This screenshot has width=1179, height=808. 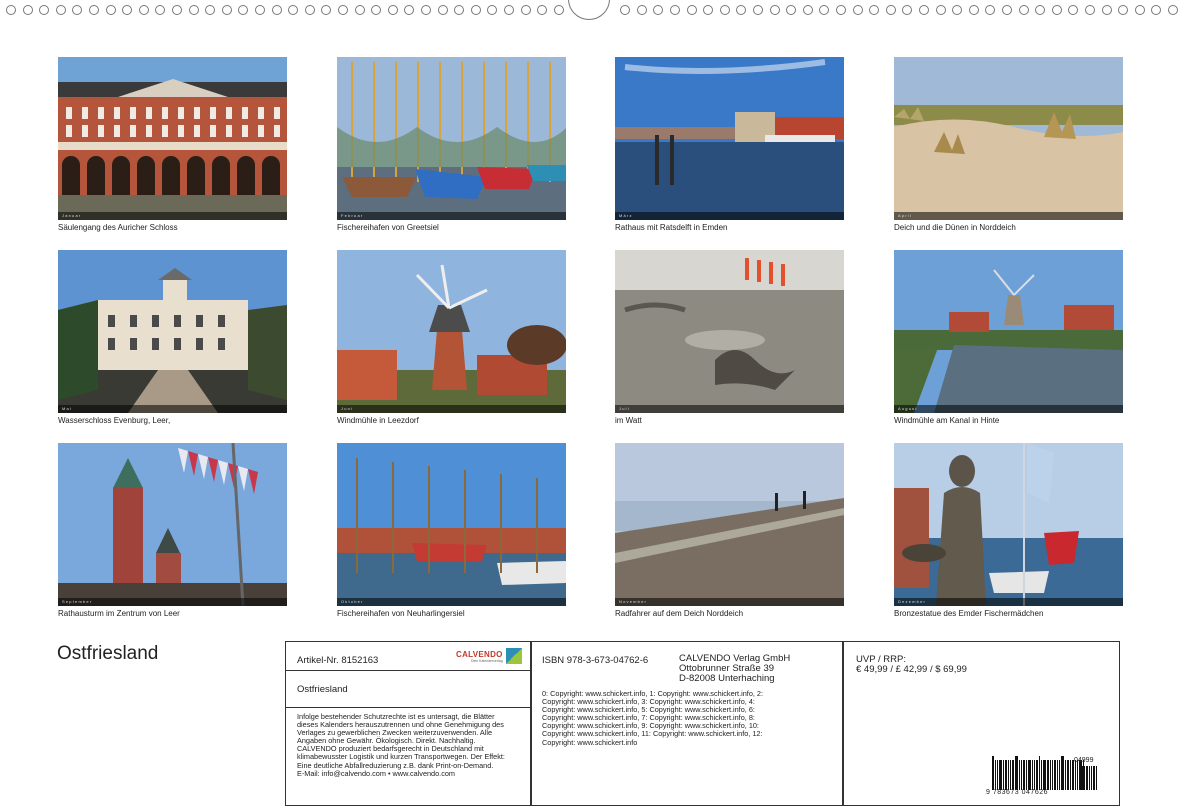 I want to click on month-photo: Februar, so click(x=451, y=138).